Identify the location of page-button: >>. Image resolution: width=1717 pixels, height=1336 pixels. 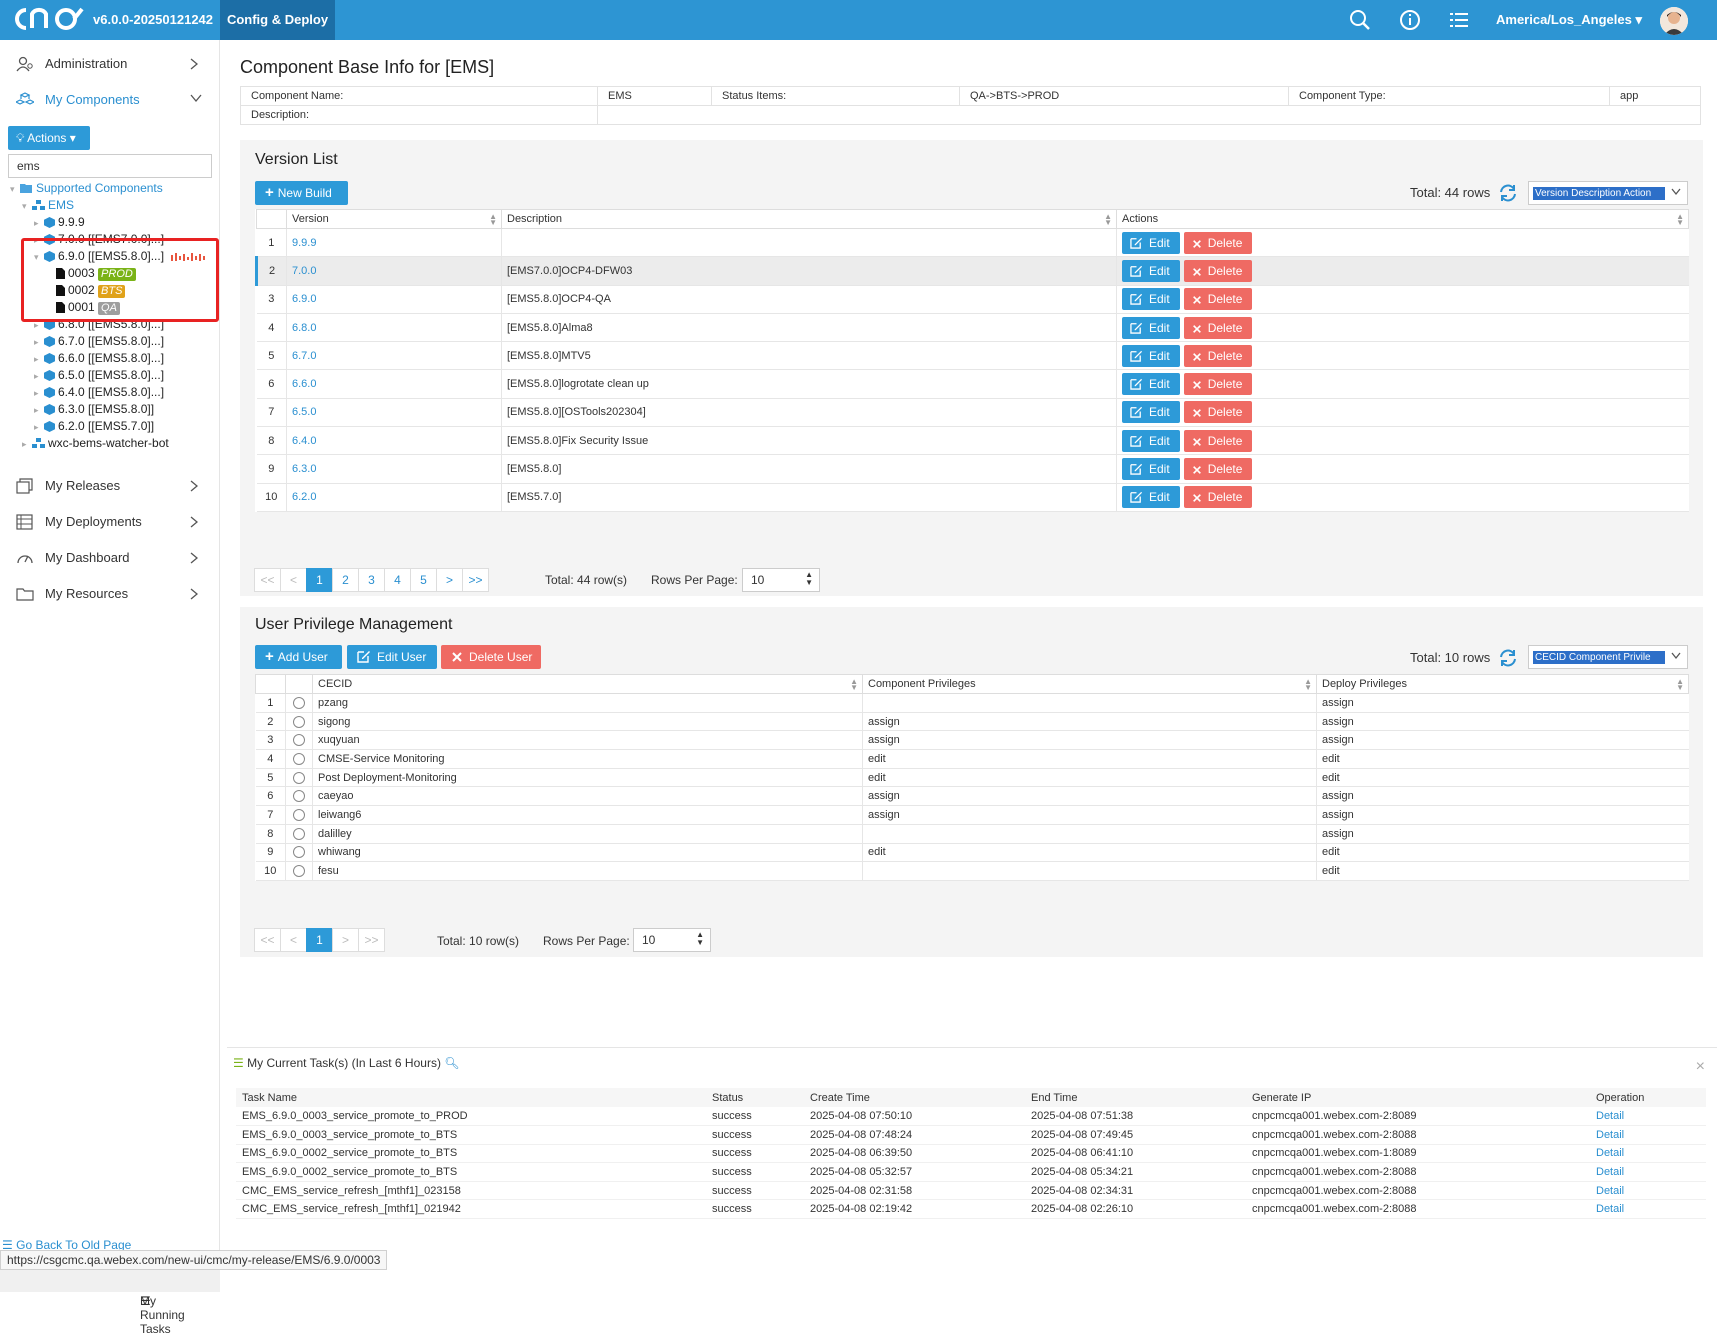
(371, 940).